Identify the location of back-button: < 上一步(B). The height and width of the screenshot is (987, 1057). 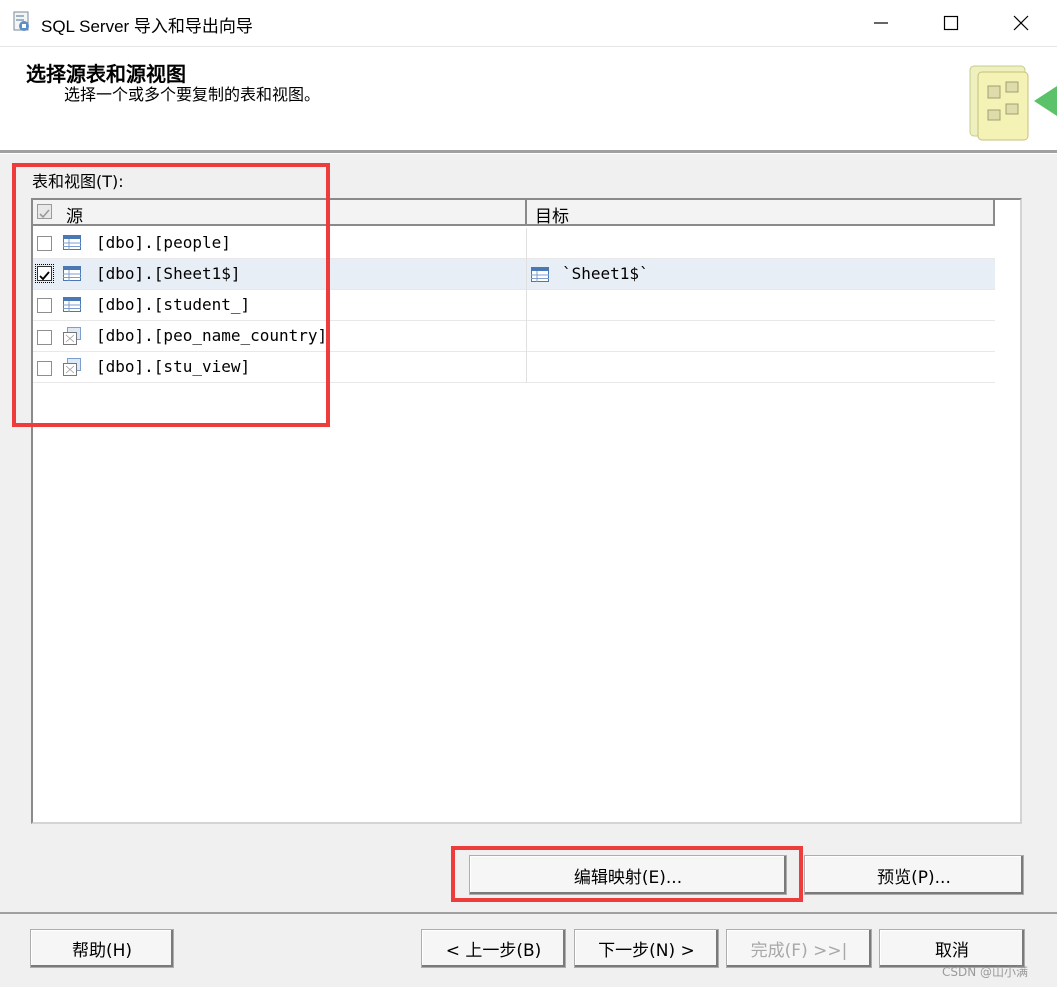
(493, 948).